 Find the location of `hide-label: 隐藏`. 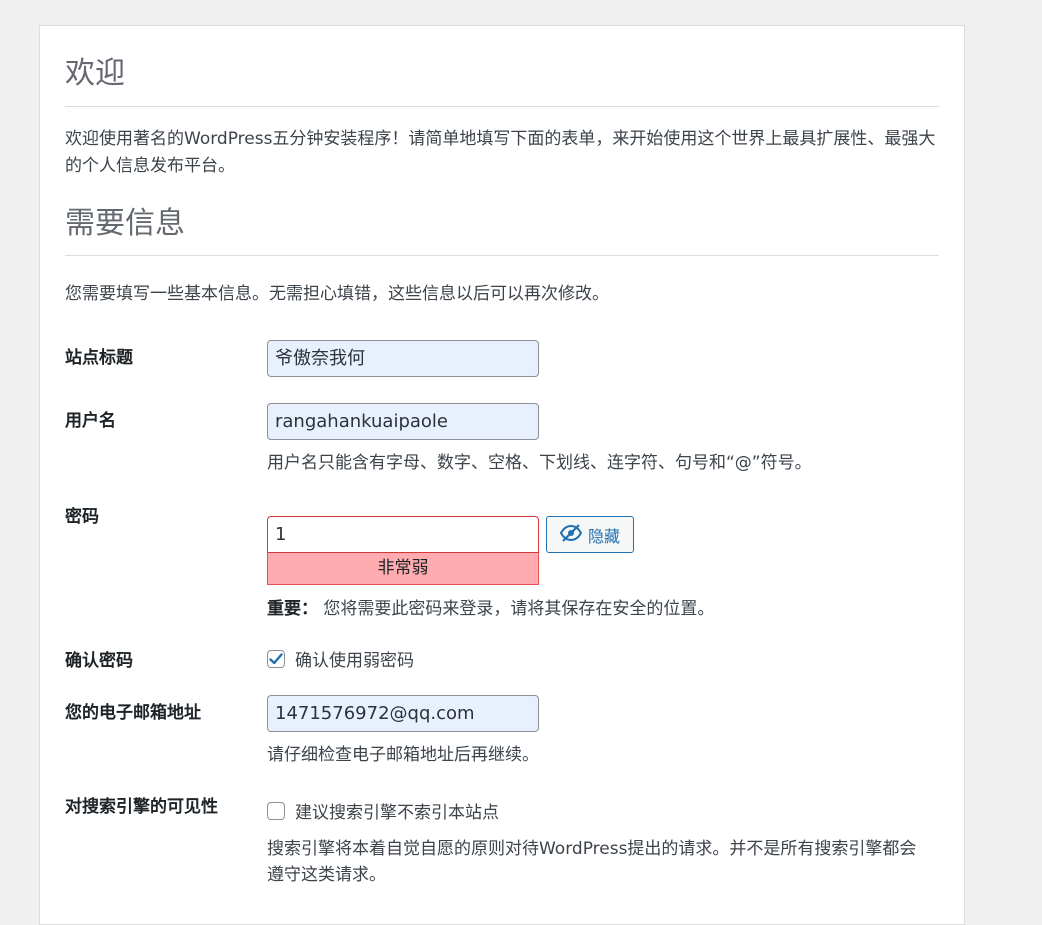

hide-label: 隐藏 is located at coordinates (603, 536).